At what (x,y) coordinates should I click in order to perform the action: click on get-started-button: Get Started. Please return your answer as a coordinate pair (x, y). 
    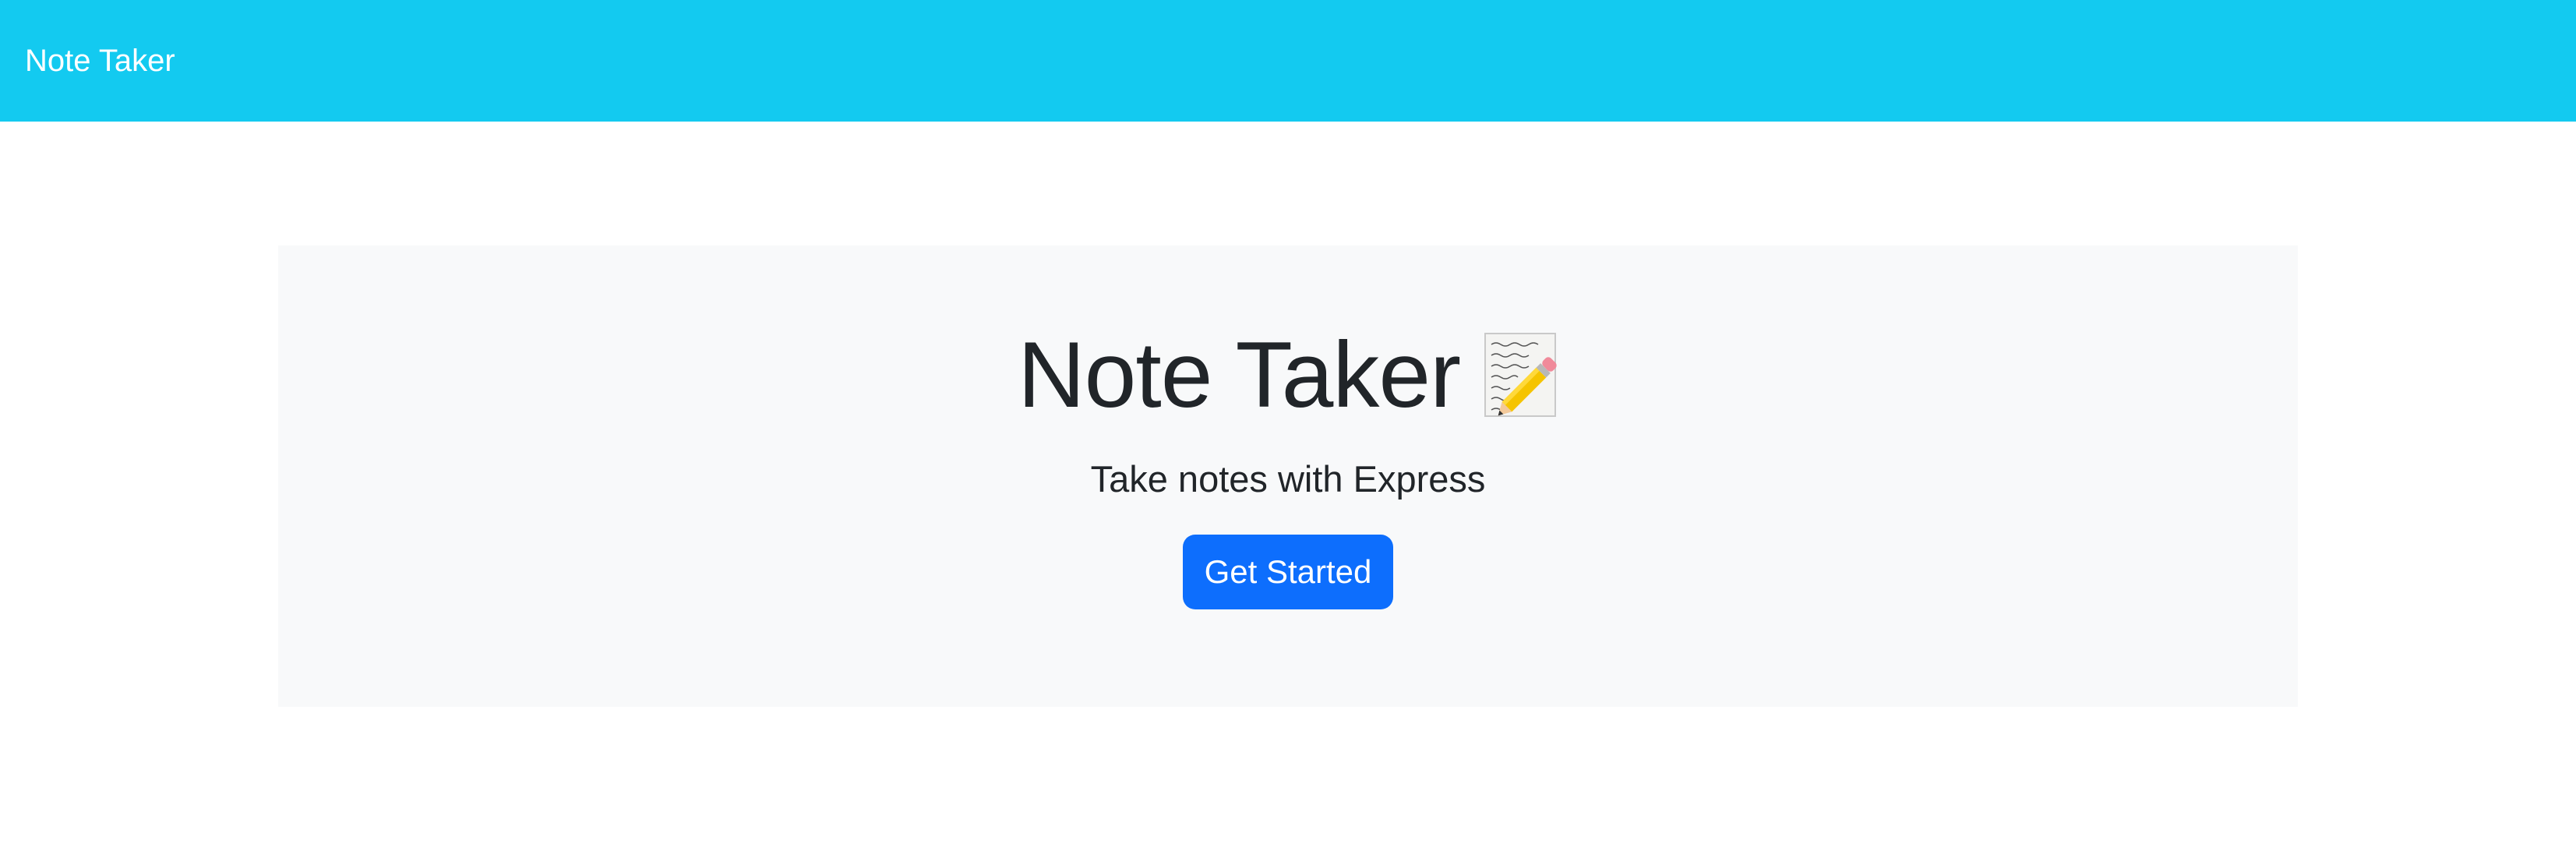
    Looking at the image, I should click on (1288, 572).